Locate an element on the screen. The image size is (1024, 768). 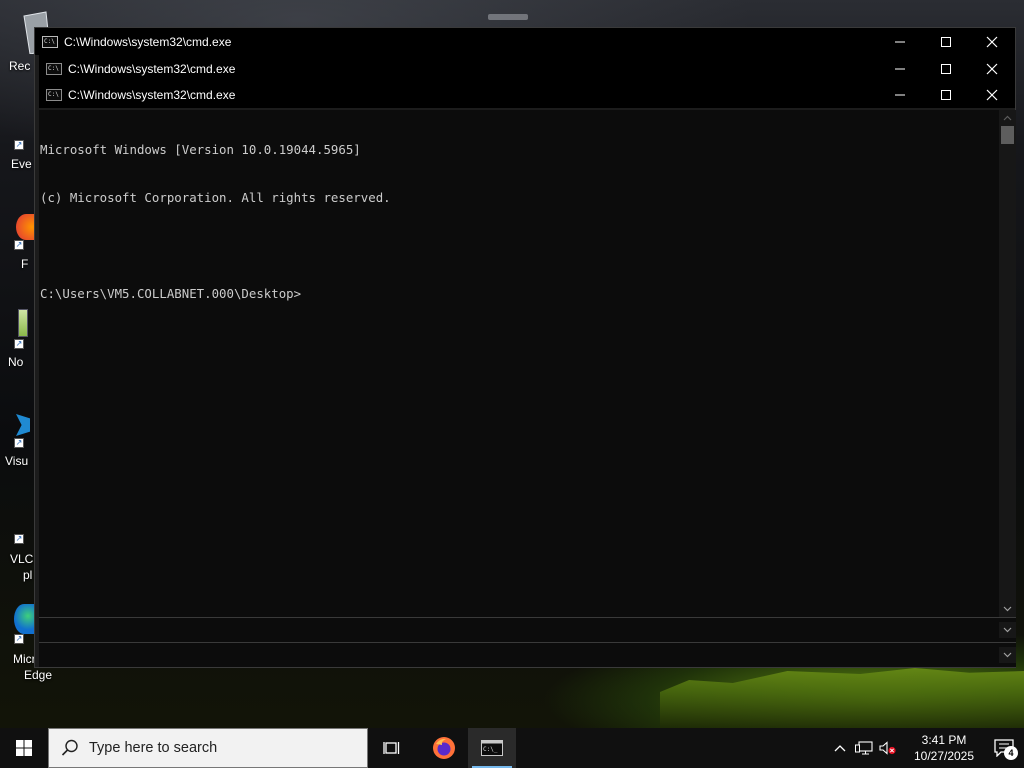
task-view-icon is located at coordinates (391, 748).